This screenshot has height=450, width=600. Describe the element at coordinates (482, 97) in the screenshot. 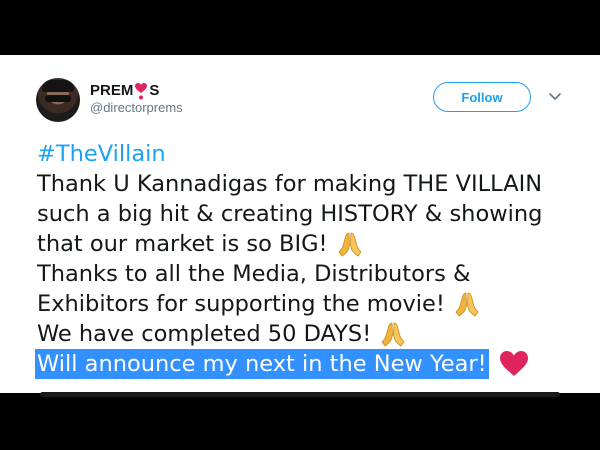

I see `follow-button: Follow` at that location.